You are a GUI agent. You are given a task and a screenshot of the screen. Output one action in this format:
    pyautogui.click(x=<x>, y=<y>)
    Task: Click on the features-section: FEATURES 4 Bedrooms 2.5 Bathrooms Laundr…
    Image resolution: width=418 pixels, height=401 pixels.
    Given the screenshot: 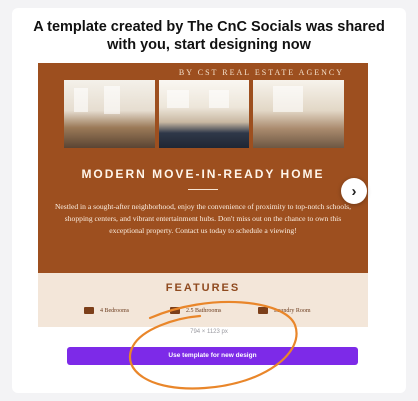 What is the action you would take?
    pyautogui.click(x=203, y=300)
    